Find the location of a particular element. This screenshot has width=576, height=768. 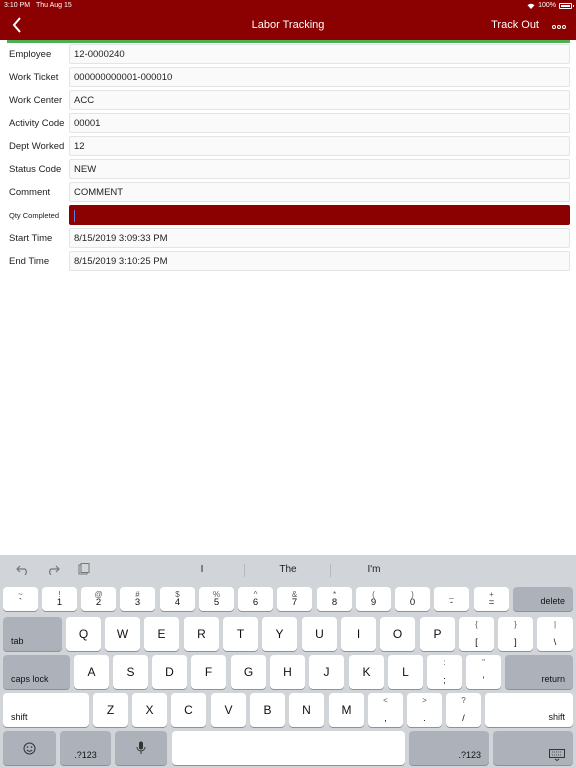

status-right: 100% is located at coordinates (550, 5).